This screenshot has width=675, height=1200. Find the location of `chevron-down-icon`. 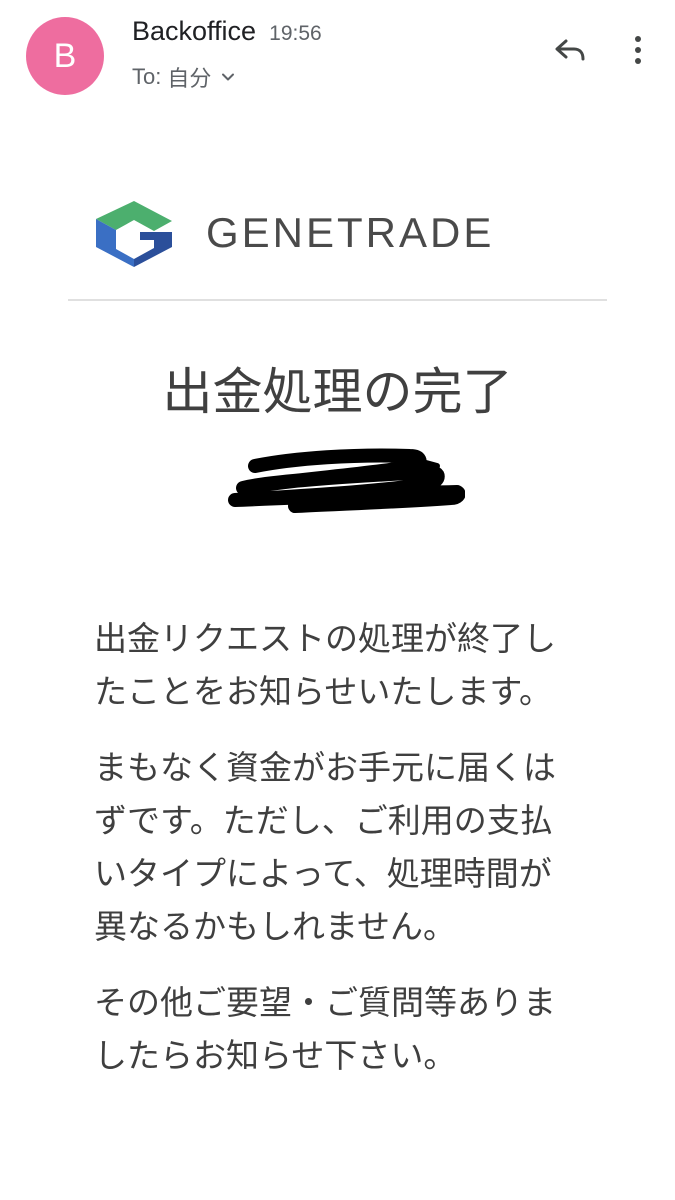

chevron-down-icon is located at coordinates (228, 77).